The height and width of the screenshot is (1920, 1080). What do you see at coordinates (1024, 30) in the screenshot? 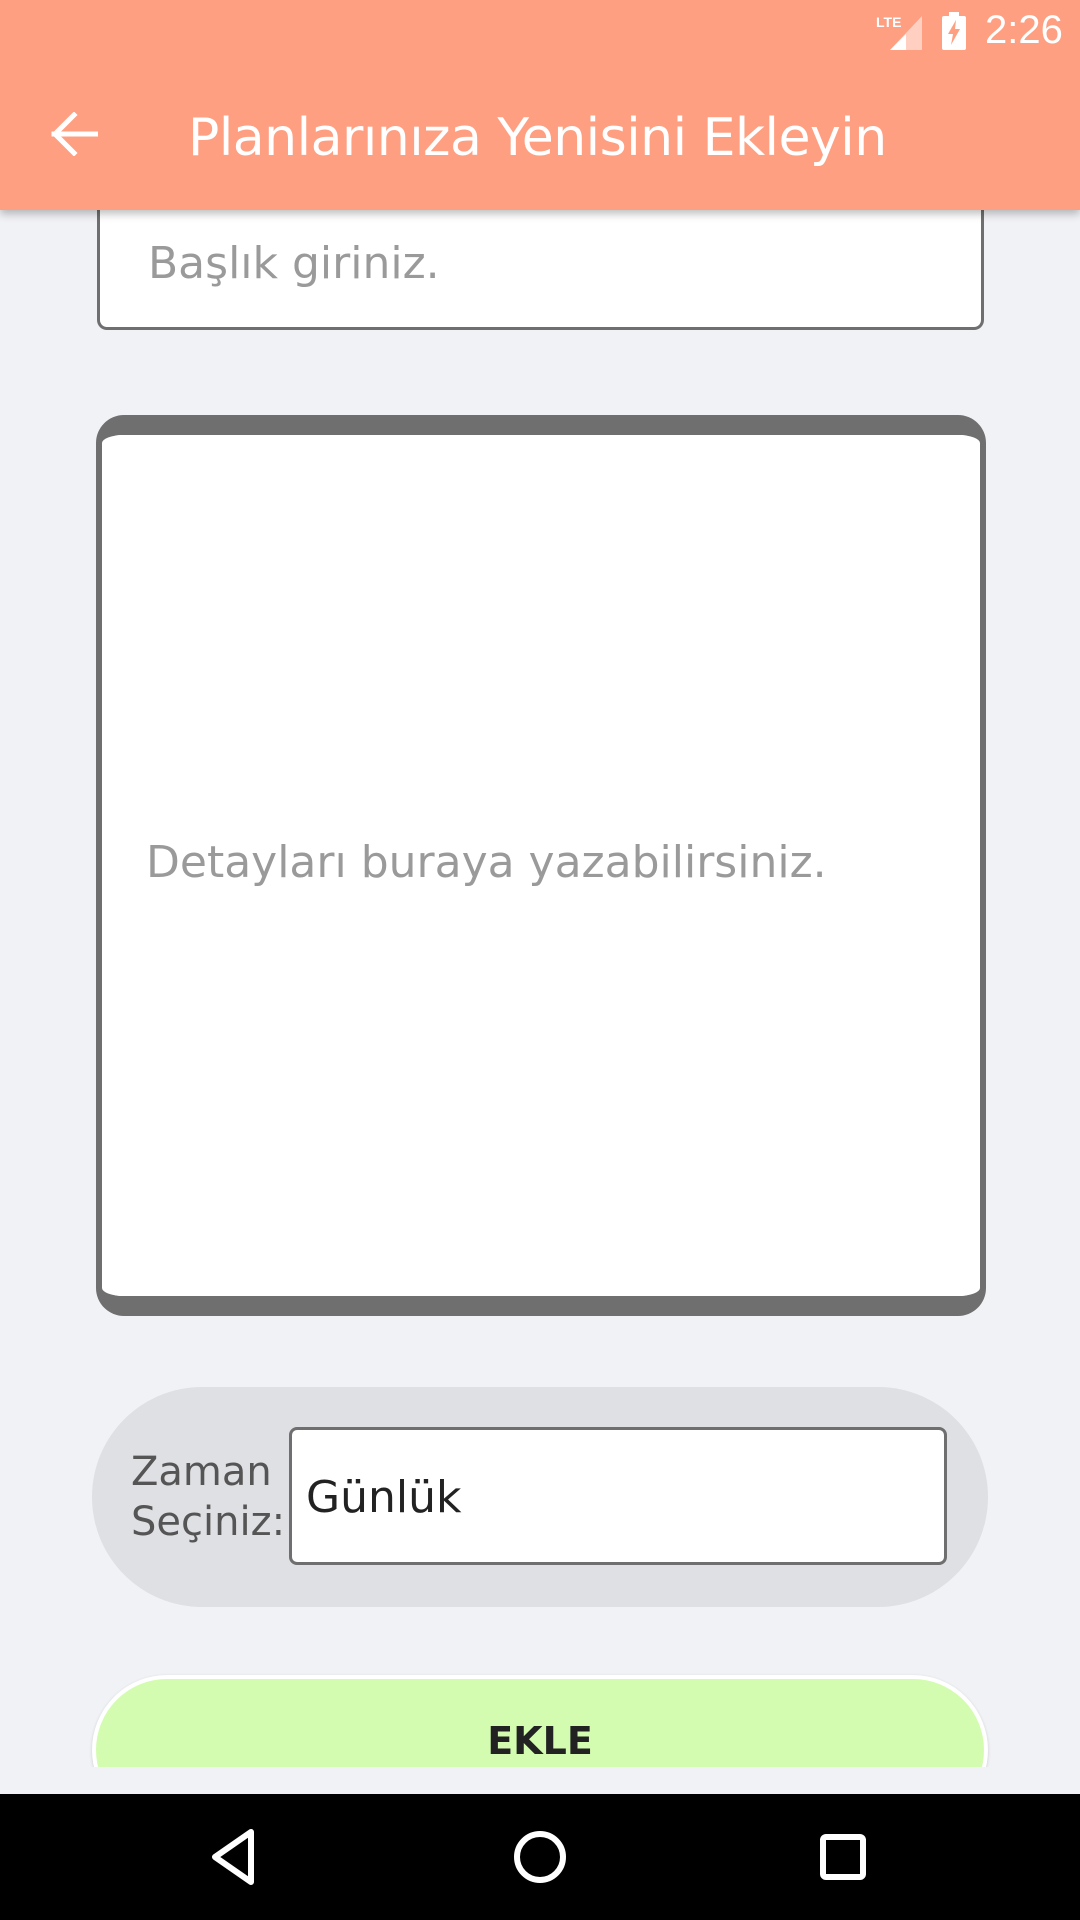
I see `status-clock: 2:26` at bounding box center [1024, 30].